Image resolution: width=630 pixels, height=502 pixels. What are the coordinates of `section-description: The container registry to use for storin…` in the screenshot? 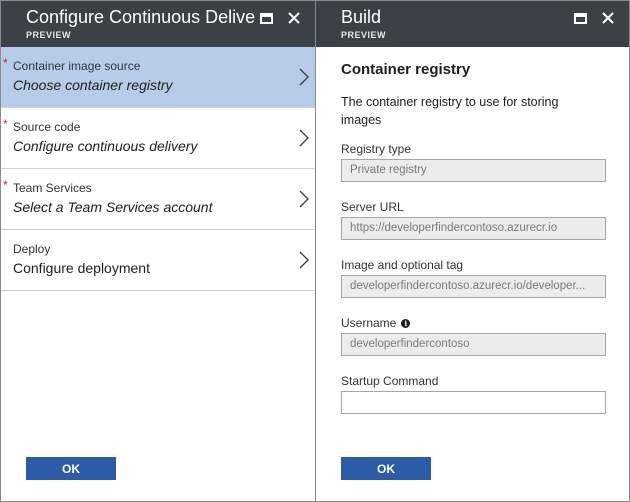 It's located at (450, 111).